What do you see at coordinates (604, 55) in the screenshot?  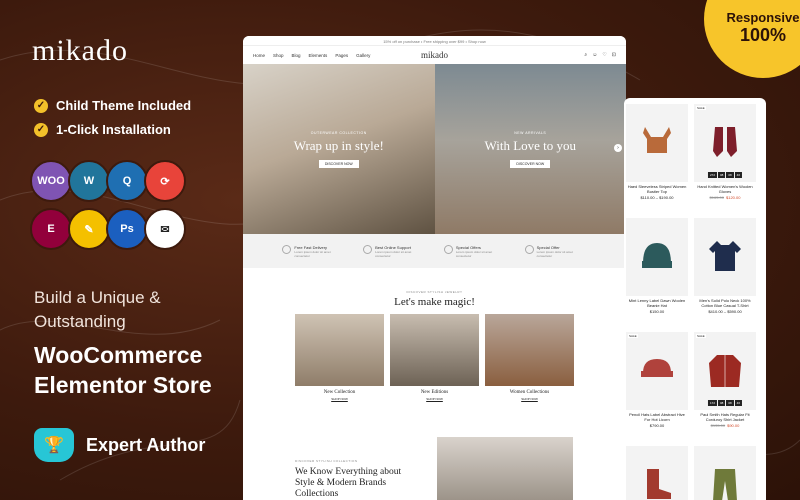 I see `heart-icon: ♡` at bounding box center [604, 55].